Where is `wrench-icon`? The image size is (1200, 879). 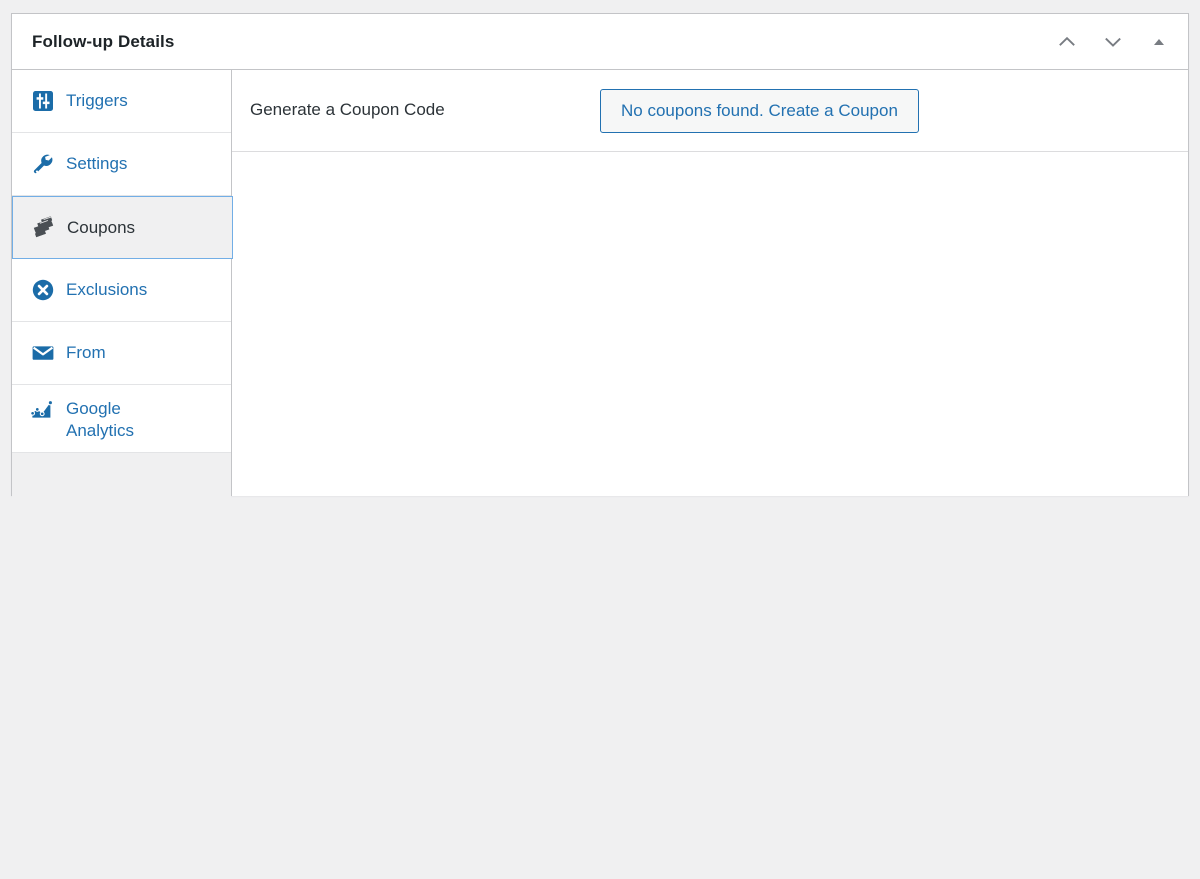 wrench-icon is located at coordinates (43, 164).